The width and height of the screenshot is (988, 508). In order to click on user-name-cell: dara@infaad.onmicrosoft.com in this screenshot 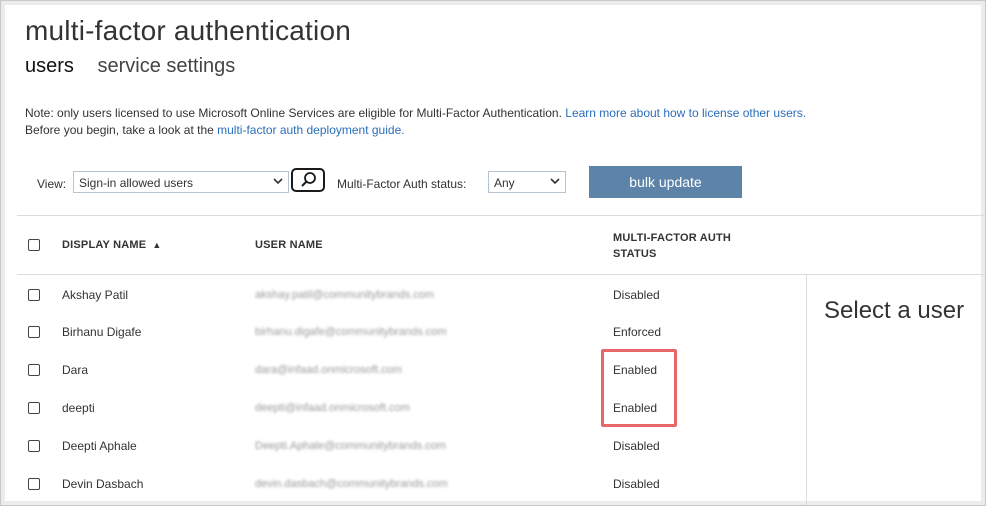, I will do `click(328, 370)`.